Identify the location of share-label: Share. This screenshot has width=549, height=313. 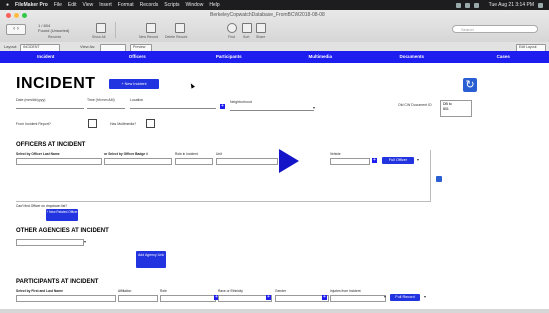
(261, 37).